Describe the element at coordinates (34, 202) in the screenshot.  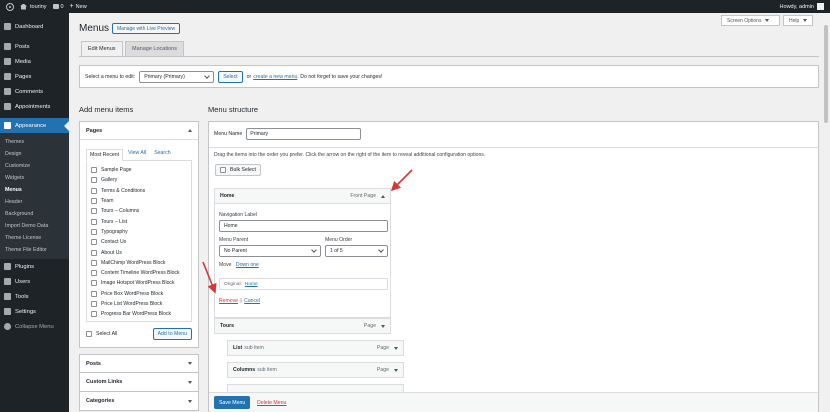
I see `submenu-item-header: Header` at that location.